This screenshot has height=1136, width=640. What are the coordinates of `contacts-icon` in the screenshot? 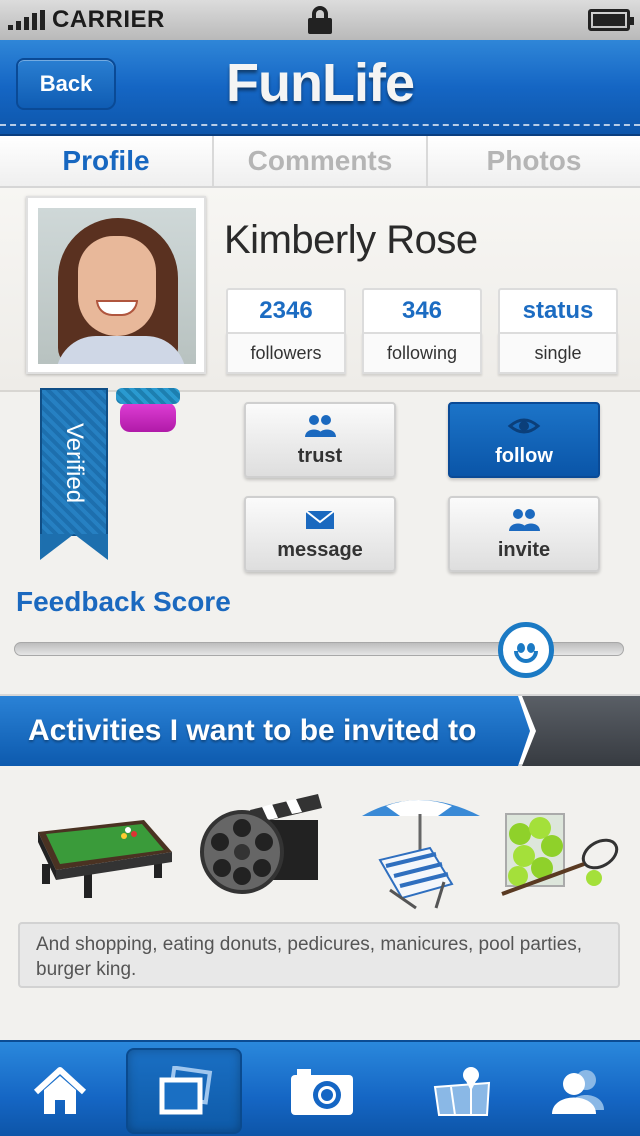 It's located at (578, 1092).